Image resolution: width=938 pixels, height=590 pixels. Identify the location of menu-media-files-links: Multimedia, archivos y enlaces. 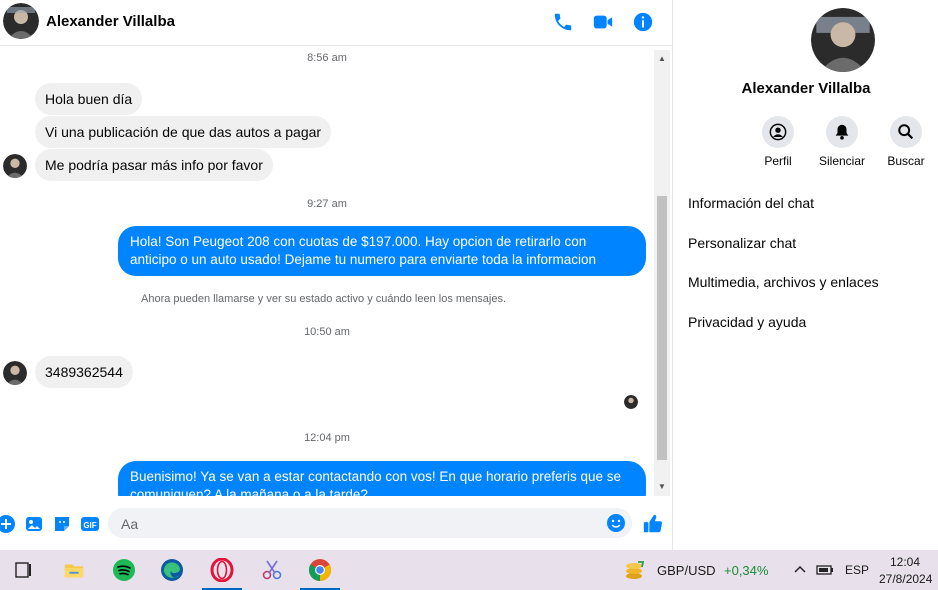
(783, 282).